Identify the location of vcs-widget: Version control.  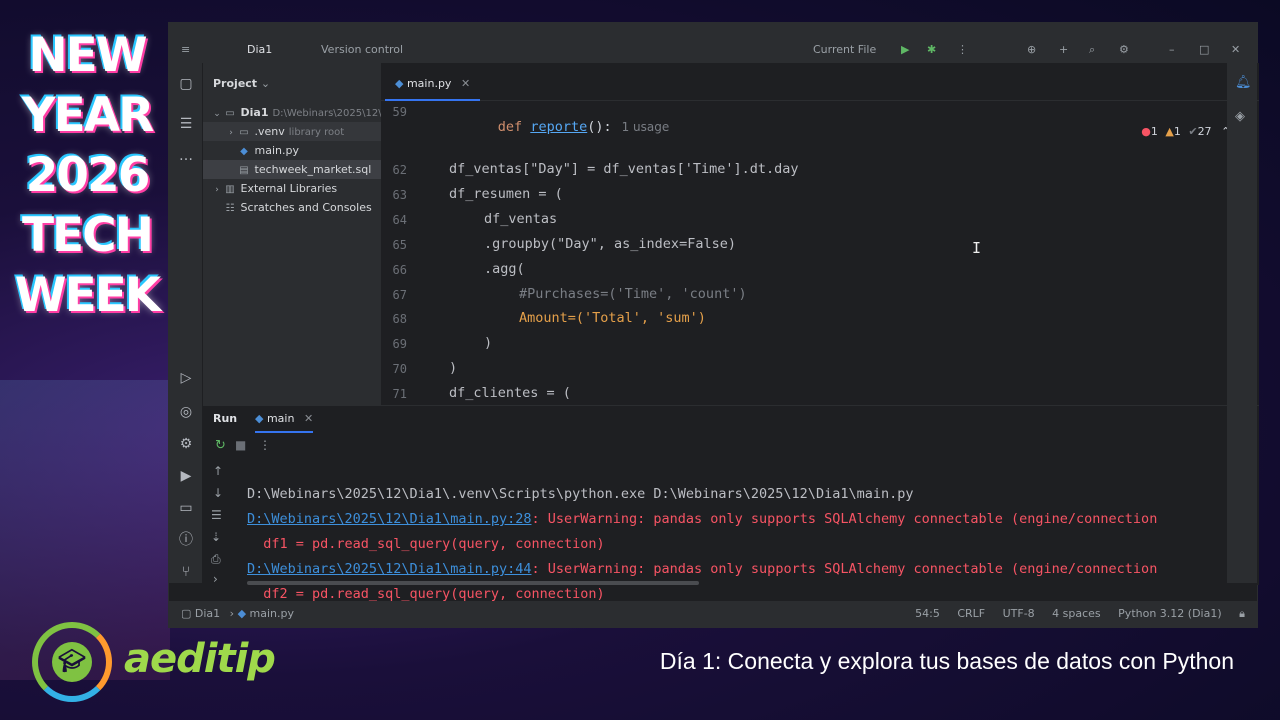
(362, 49).